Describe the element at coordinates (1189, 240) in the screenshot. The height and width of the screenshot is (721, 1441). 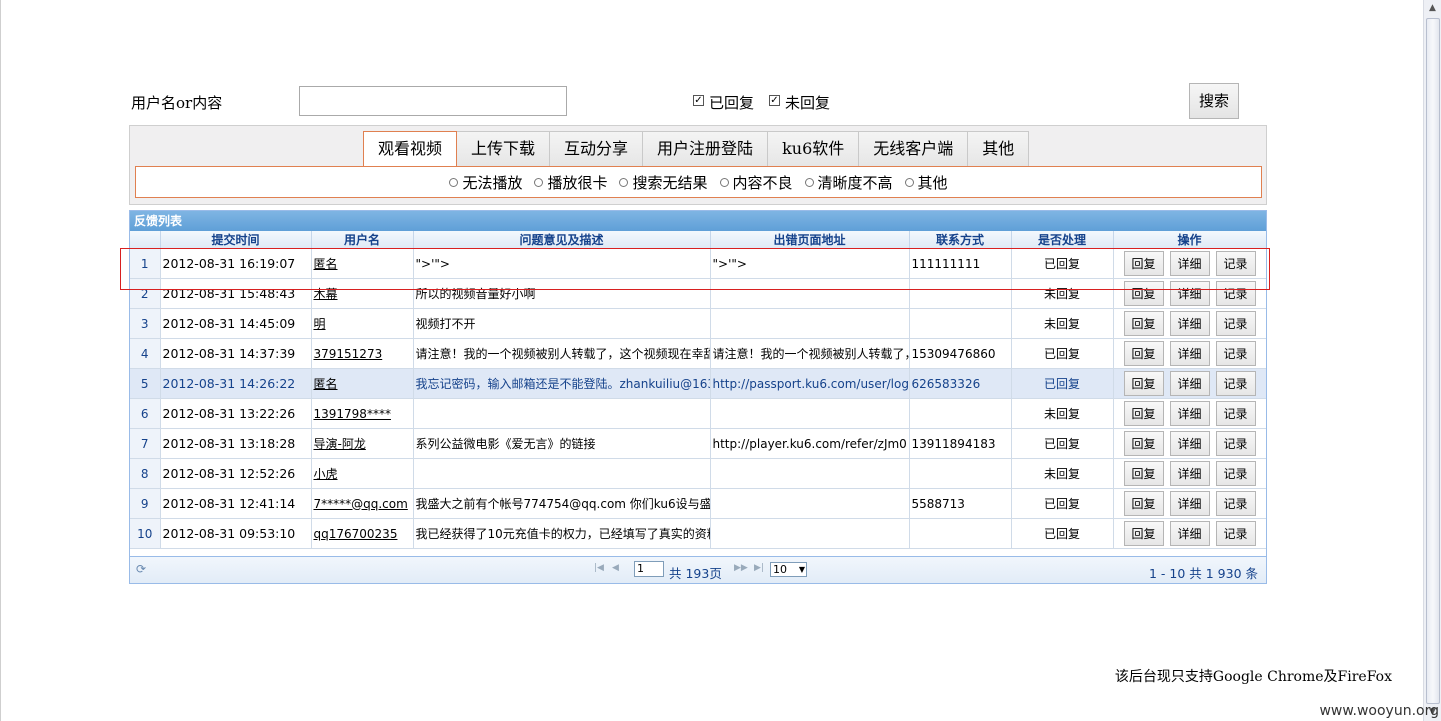
I see `column-header-7: 操作` at that location.